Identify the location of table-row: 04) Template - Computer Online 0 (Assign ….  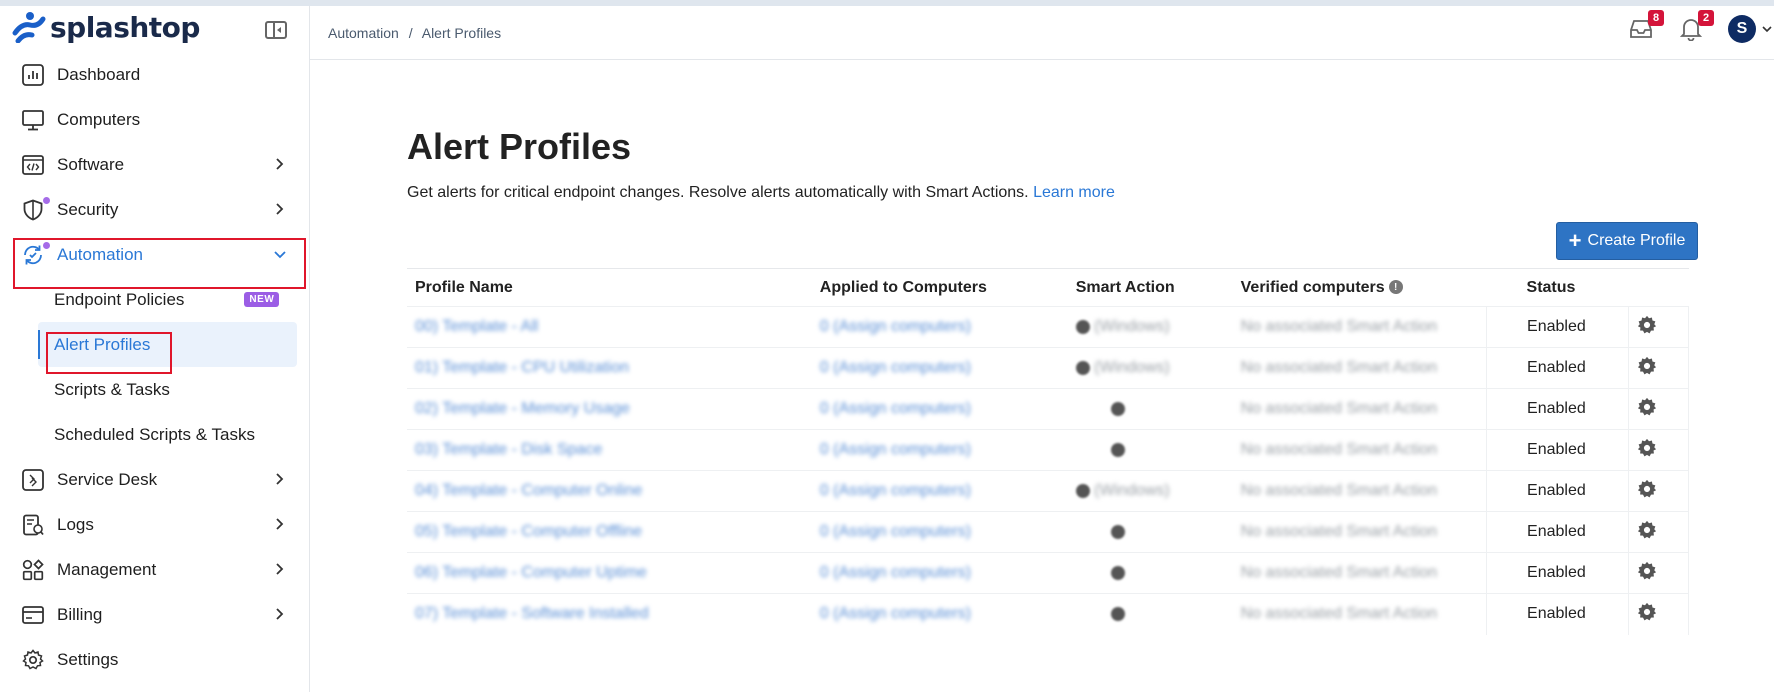
(1048, 491).